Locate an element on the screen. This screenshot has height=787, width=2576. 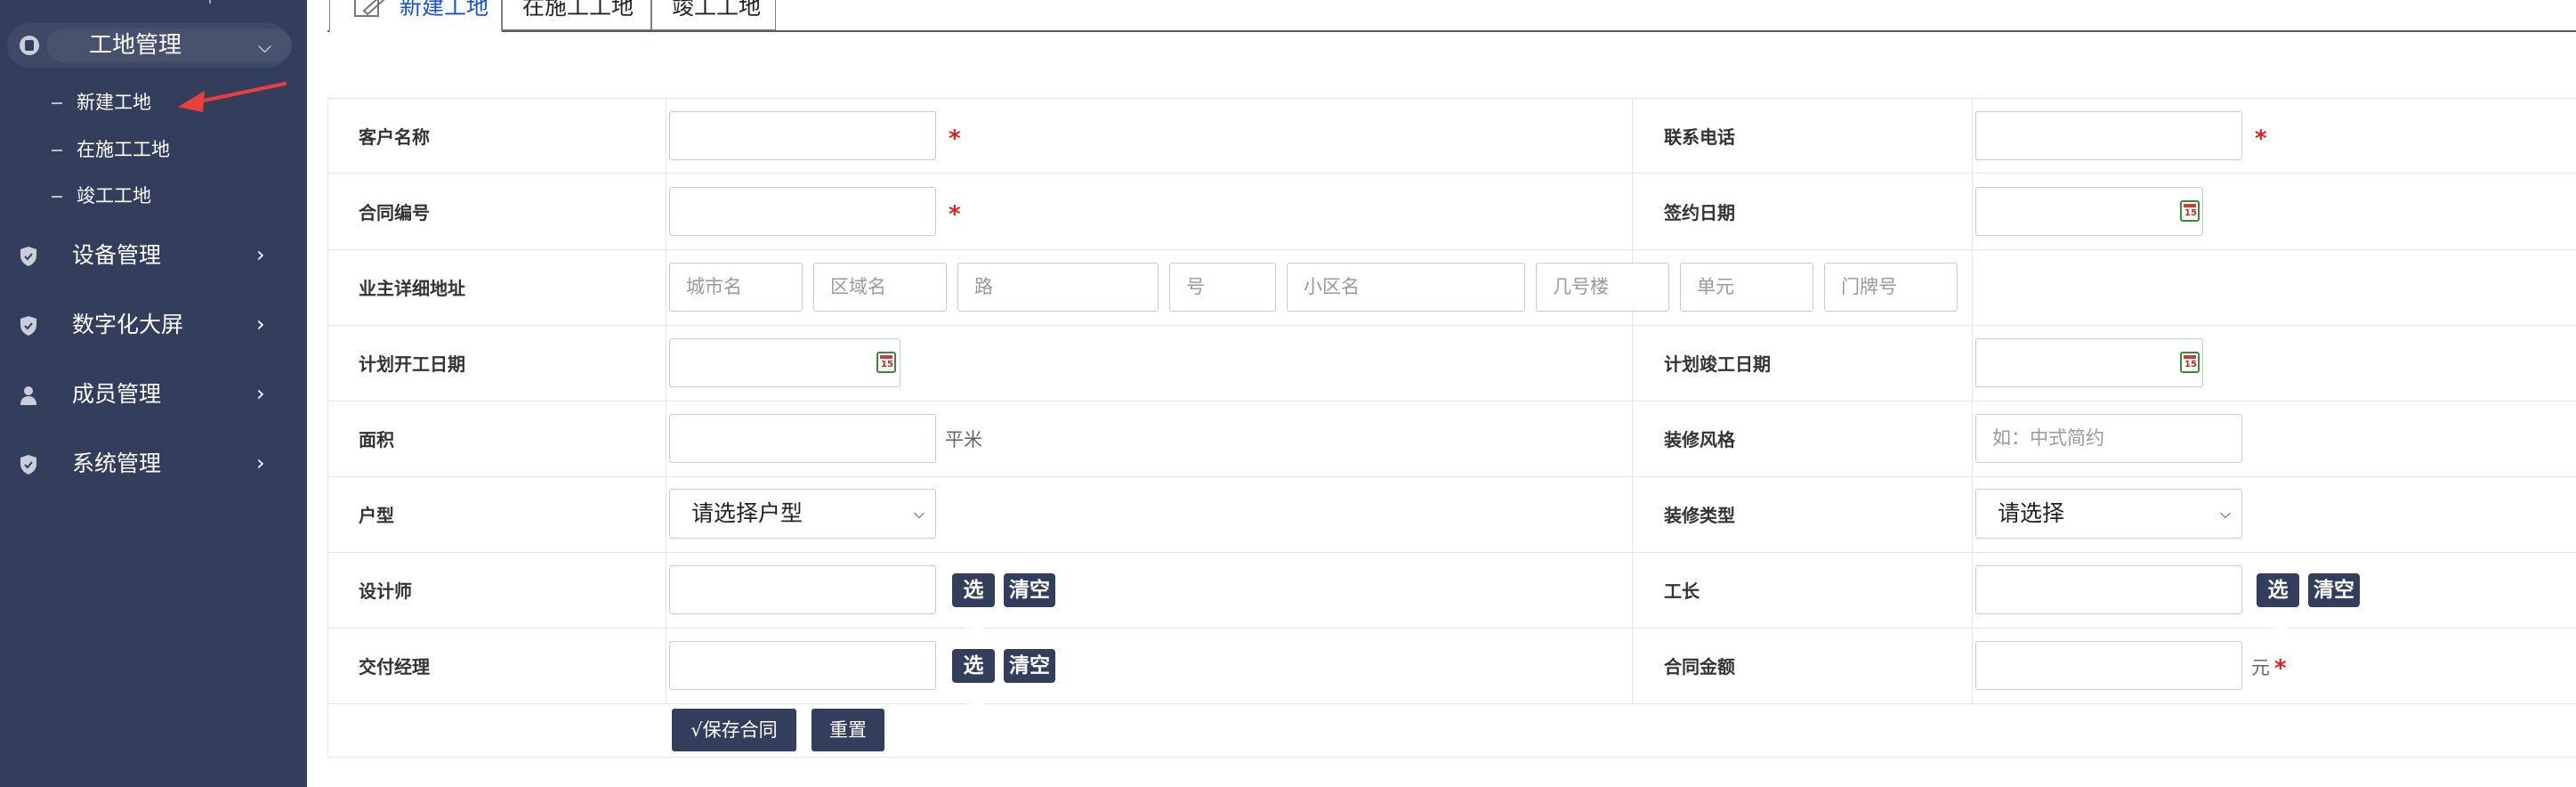
label-plan-end: 计划竣工日期 is located at coordinates (1717, 364).